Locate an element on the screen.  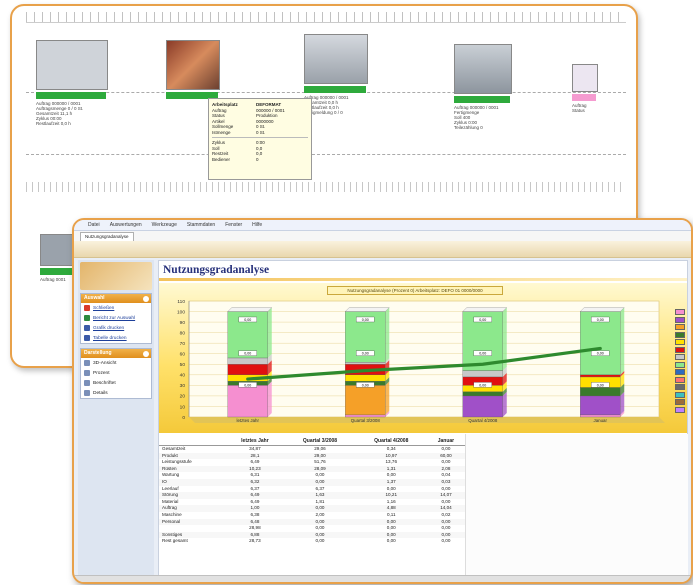
table-cell: 6,38 is located at coordinates (255, 514).